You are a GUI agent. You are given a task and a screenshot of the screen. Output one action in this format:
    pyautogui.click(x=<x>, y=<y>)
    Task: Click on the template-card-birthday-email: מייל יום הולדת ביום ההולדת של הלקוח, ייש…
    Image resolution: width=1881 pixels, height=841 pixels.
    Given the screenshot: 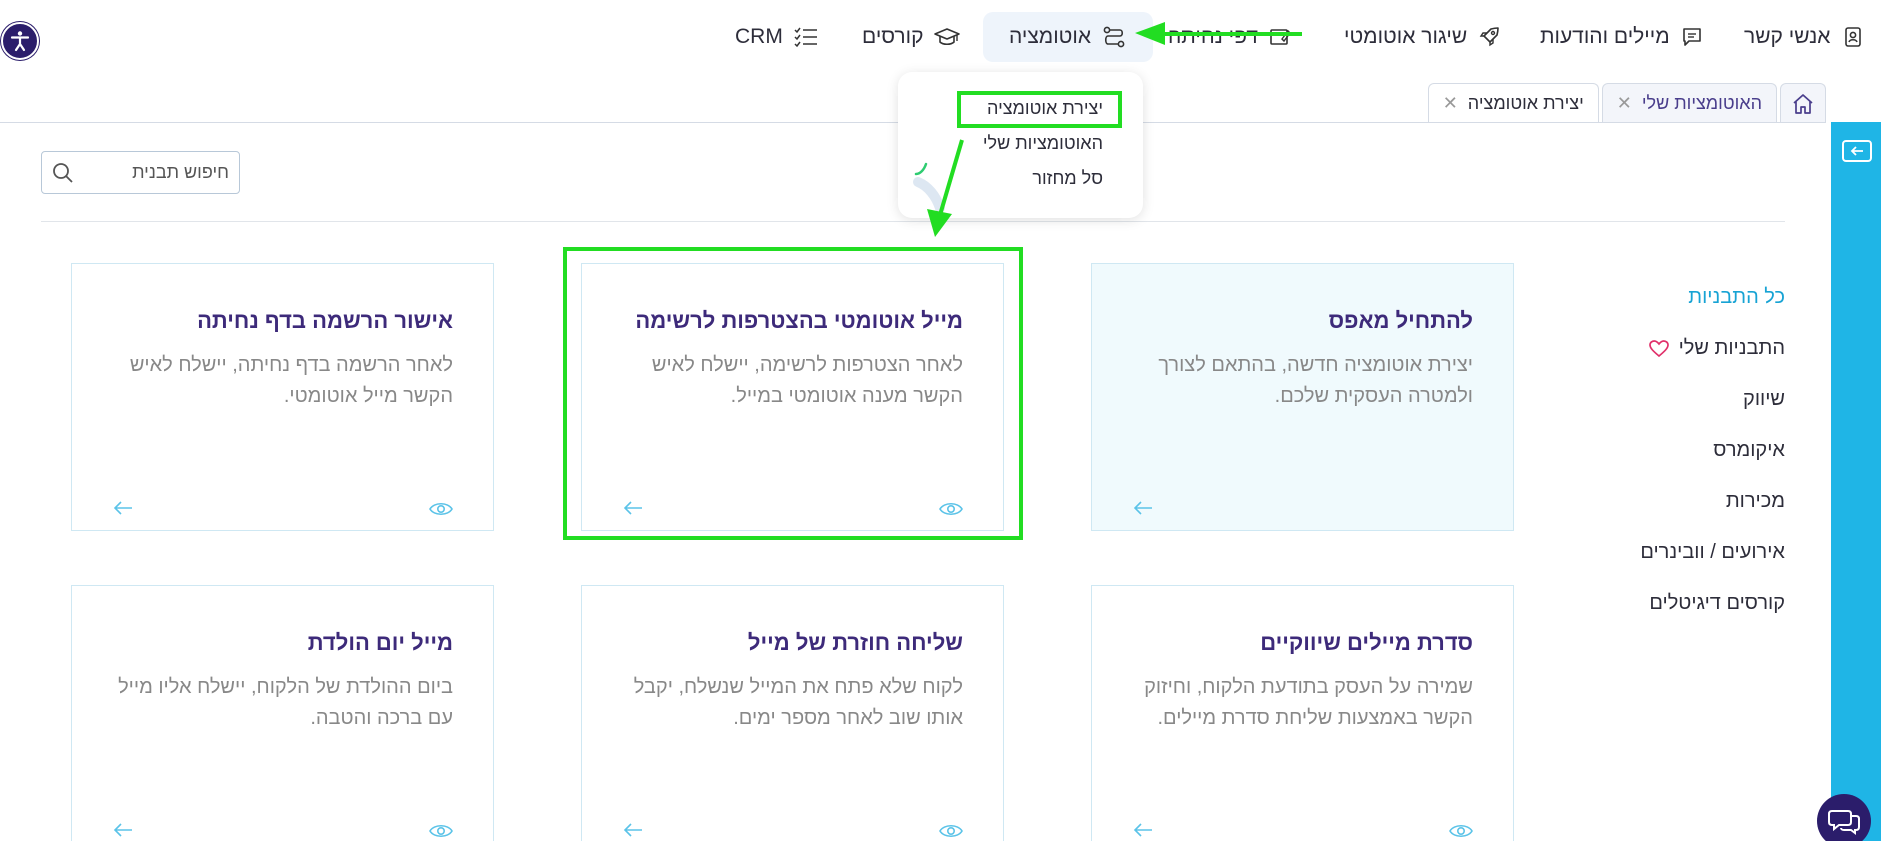 What is the action you would take?
    pyautogui.click(x=282, y=713)
    